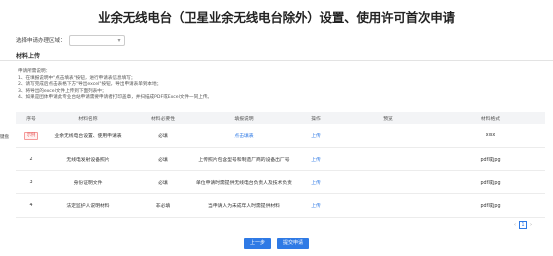  I want to click on header-preview: 预览, so click(388, 119).